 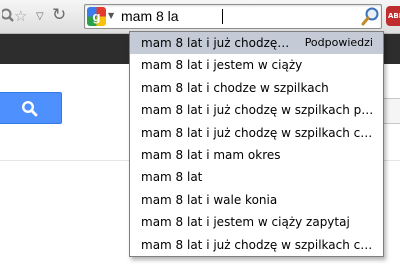 I want to click on suggestion-item: mam 8 lat i jestem w ciąży zapytaj, so click(x=256, y=222).